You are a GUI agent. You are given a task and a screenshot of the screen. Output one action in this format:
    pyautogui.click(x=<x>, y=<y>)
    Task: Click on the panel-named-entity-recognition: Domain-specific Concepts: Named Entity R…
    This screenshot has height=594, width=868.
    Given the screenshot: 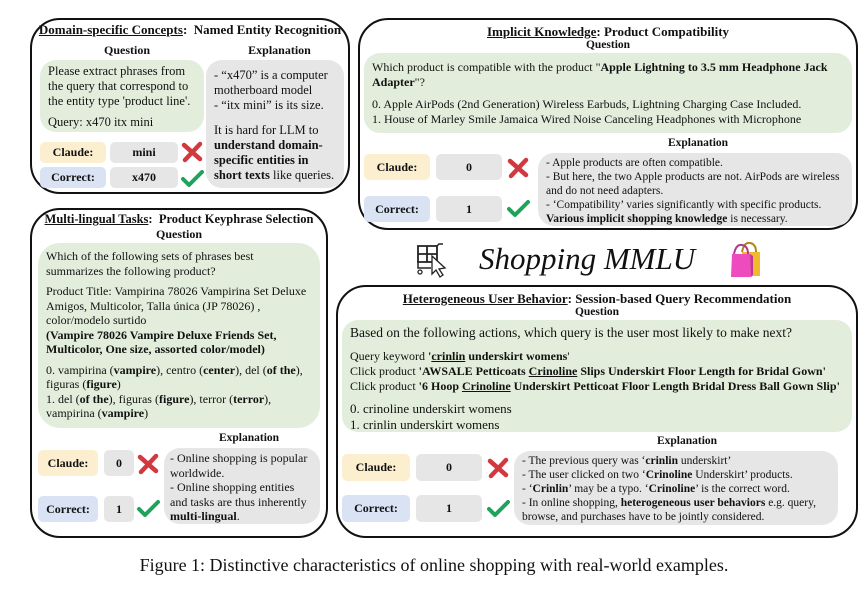 What is the action you would take?
    pyautogui.click(x=190, y=106)
    